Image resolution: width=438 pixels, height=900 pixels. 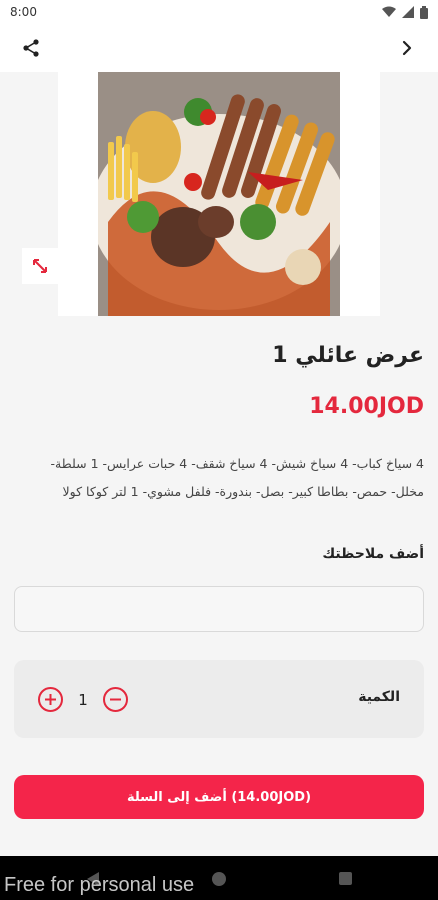 I want to click on increase-quantity-button, so click(x=50, y=699).